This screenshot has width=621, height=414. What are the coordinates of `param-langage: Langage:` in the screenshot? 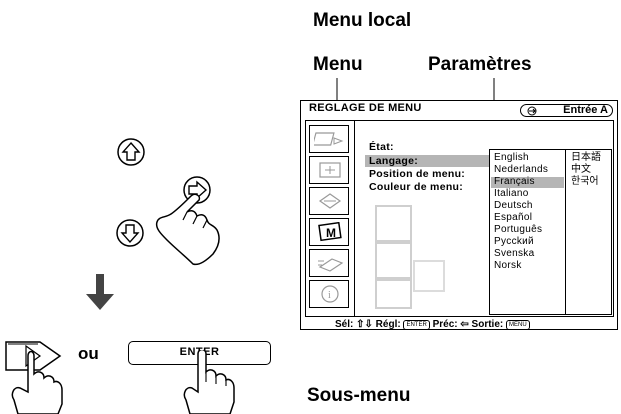 It's located at (393, 161).